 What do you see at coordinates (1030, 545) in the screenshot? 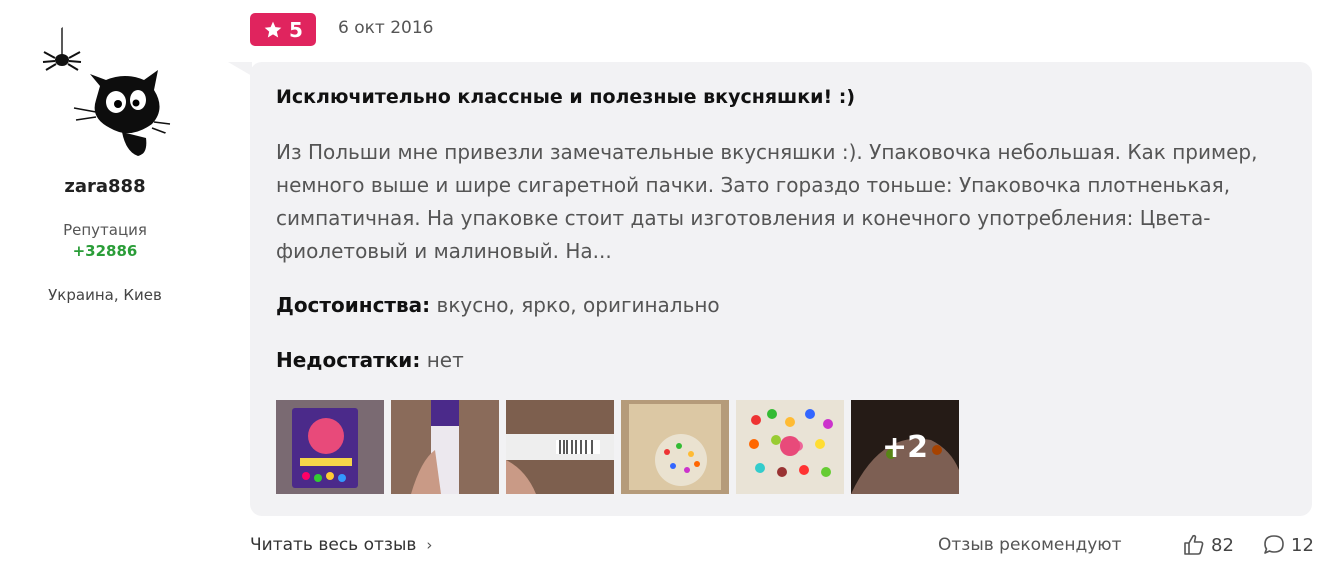
I see `recommend-label: Отзыв рекомендуют` at bounding box center [1030, 545].